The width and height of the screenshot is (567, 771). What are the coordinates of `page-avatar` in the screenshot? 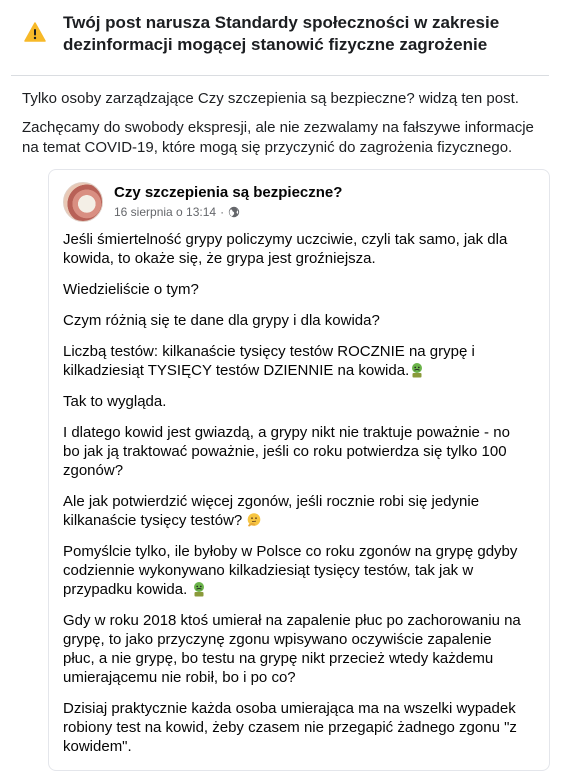 It's located at (83, 202).